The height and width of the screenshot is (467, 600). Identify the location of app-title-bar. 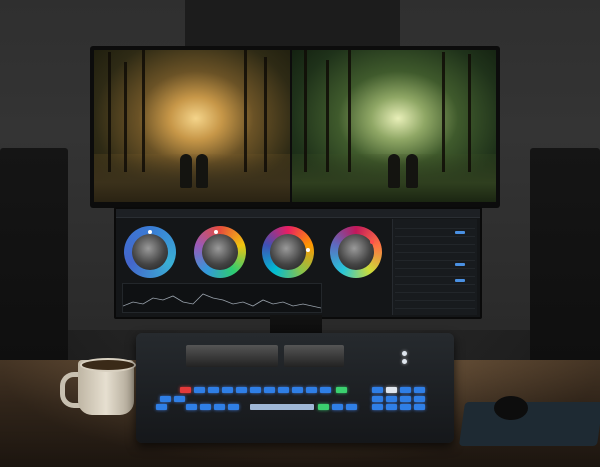
(298, 213).